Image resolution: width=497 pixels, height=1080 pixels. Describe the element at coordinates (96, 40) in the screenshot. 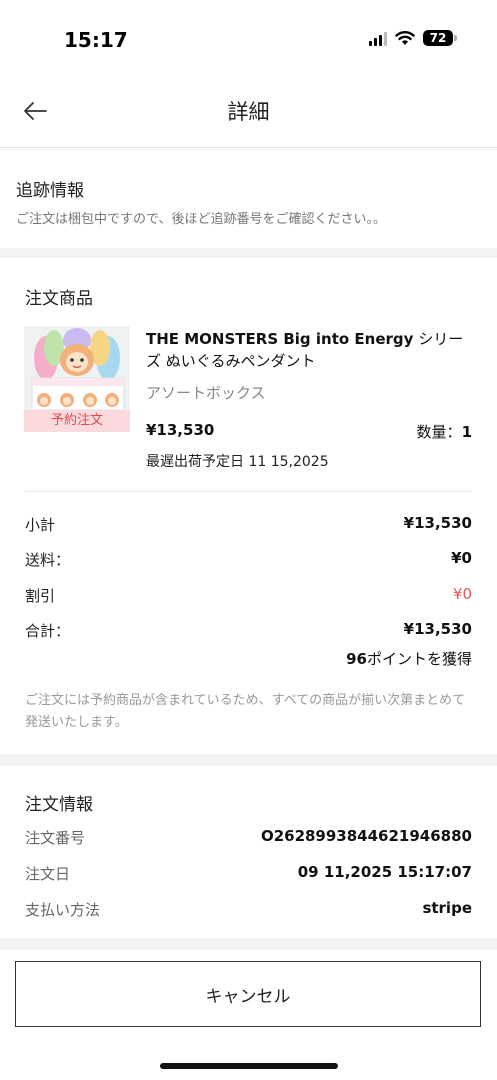

I see `status-time: 15:17` at that location.